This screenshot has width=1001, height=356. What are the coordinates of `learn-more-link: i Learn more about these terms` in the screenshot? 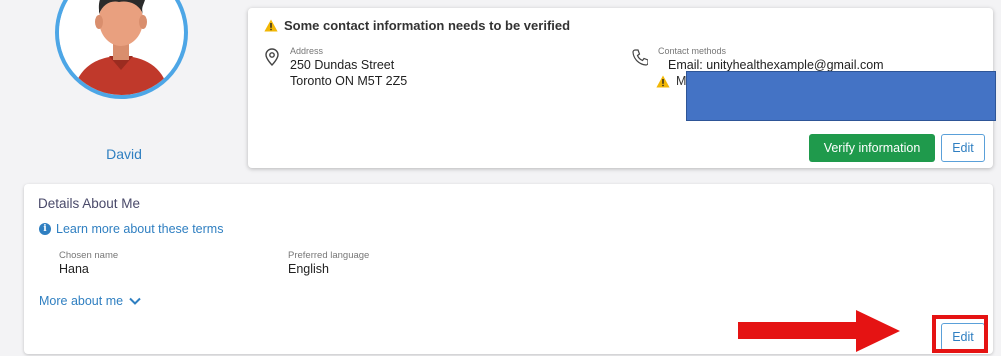 It's located at (131, 229).